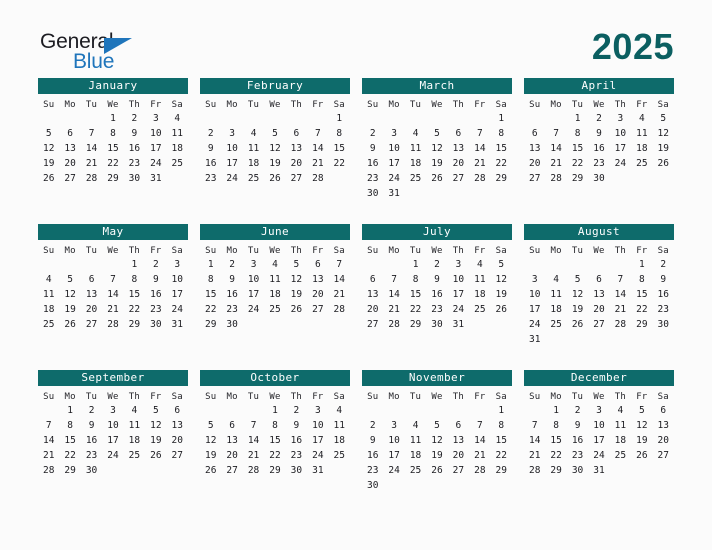 Image resolution: width=712 pixels, height=550 pixels. What do you see at coordinates (177, 118) in the screenshot?
I see `day-cell: 4` at bounding box center [177, 118].